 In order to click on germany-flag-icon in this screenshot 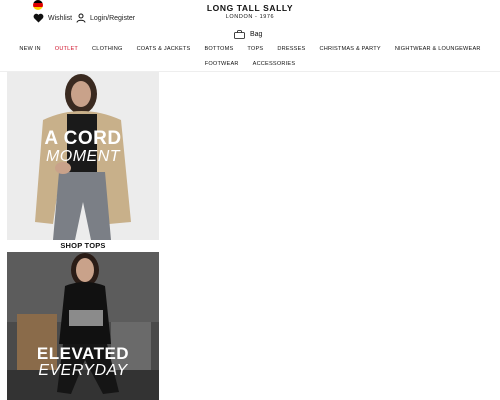, I will do `click(38, 5)`.